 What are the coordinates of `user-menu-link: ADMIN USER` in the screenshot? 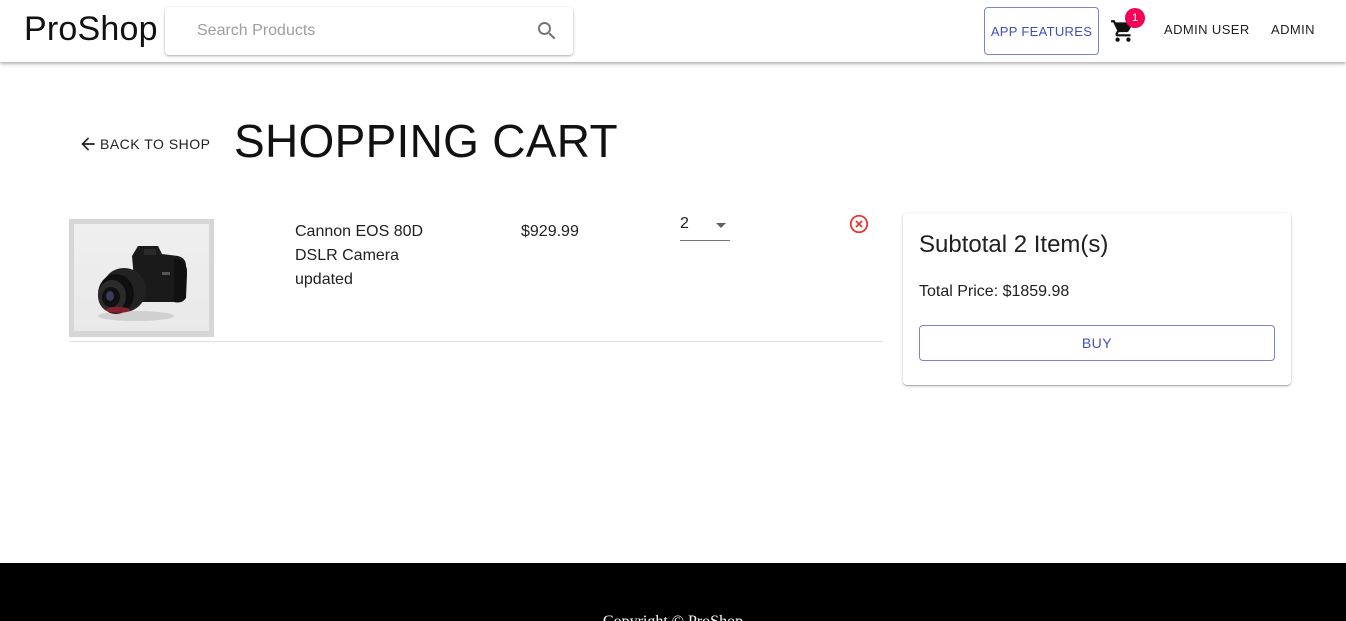 It's located at (1207, 29).